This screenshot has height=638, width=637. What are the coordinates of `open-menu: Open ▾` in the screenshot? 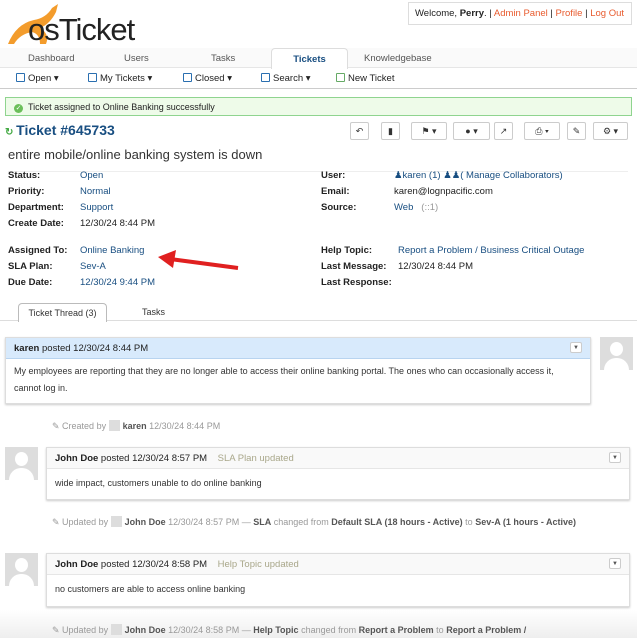 It's located at (37, 78).